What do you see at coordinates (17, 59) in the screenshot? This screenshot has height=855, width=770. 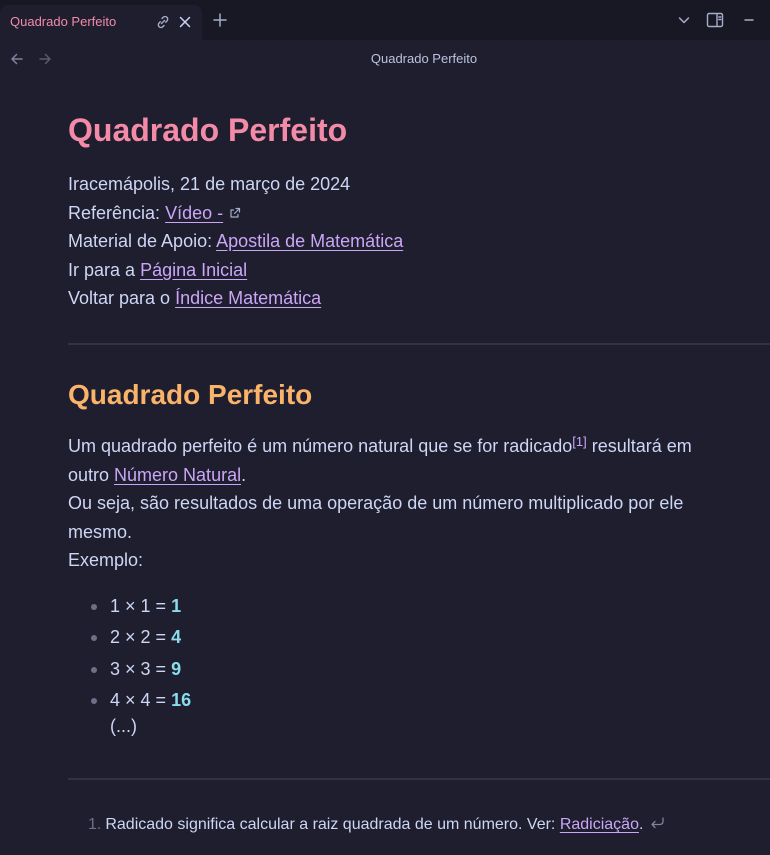 I see `arrow-left-icon` at bounding box center [17, 59].